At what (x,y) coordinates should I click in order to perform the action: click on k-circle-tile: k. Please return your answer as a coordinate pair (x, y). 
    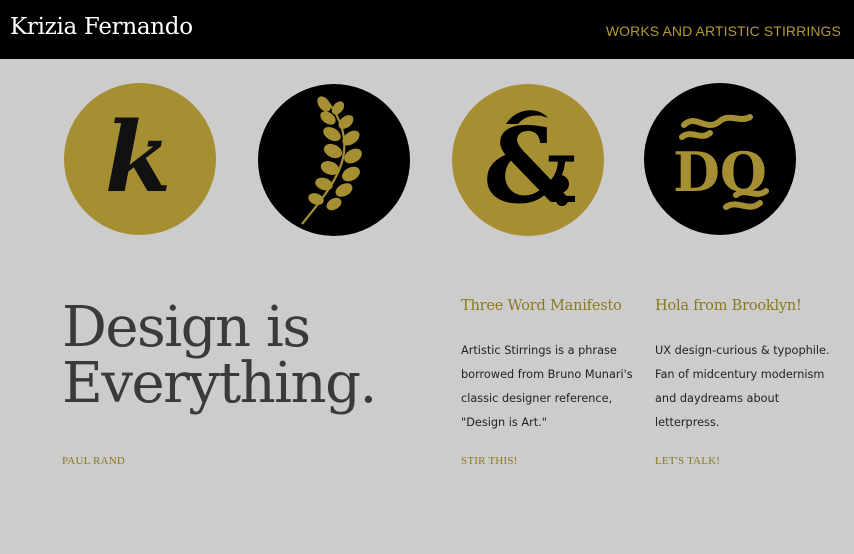
    Looking at the image, I should click on (140, 159).